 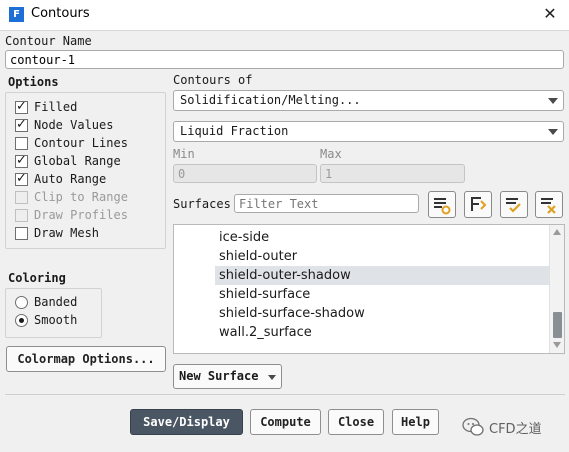 What do you see at coordinates (77, 161) in the screenshot?
I see `checkbox-label: Global Range` at bounding box center [77, 161].